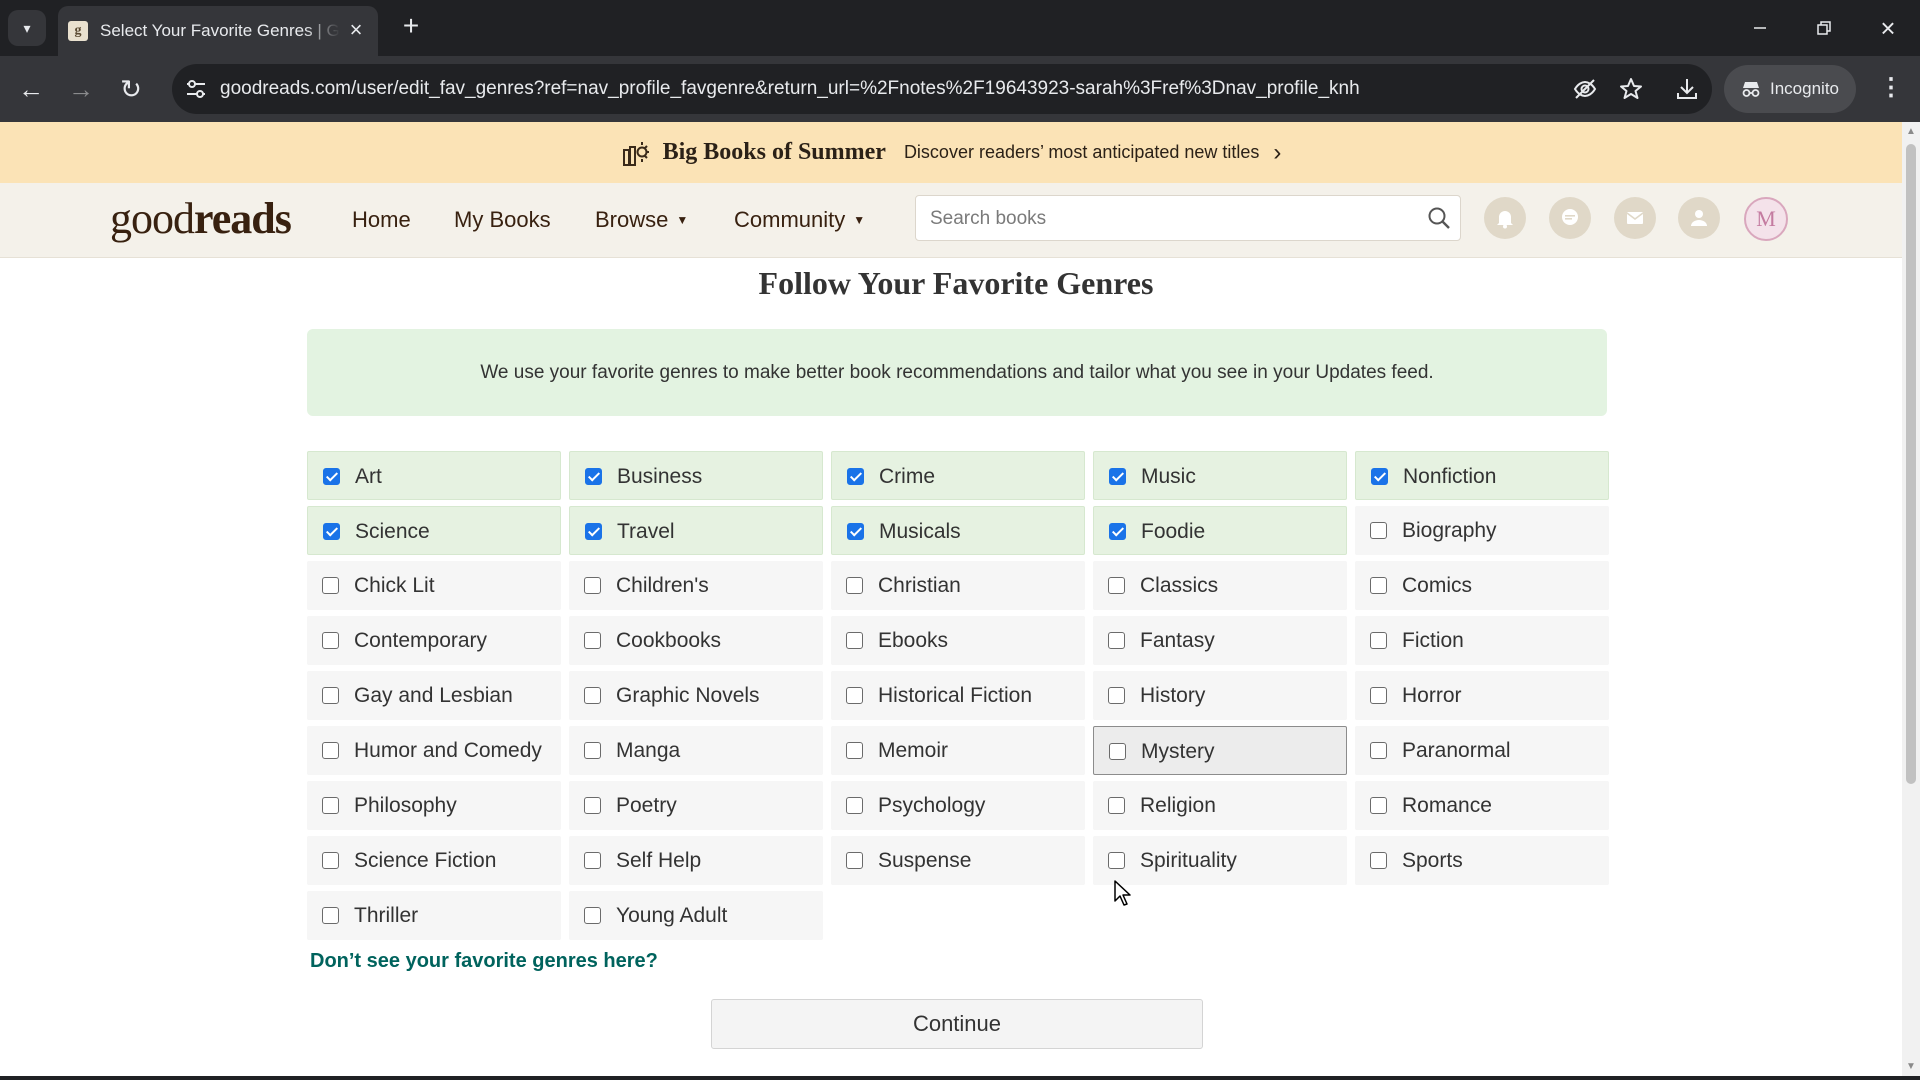 This screenshot has height=1080, width=1920. What do you see at coordinates (434, 860) in the screenshot?
I see `genre-option: Science Fiction` at bounding box center [434, 860].